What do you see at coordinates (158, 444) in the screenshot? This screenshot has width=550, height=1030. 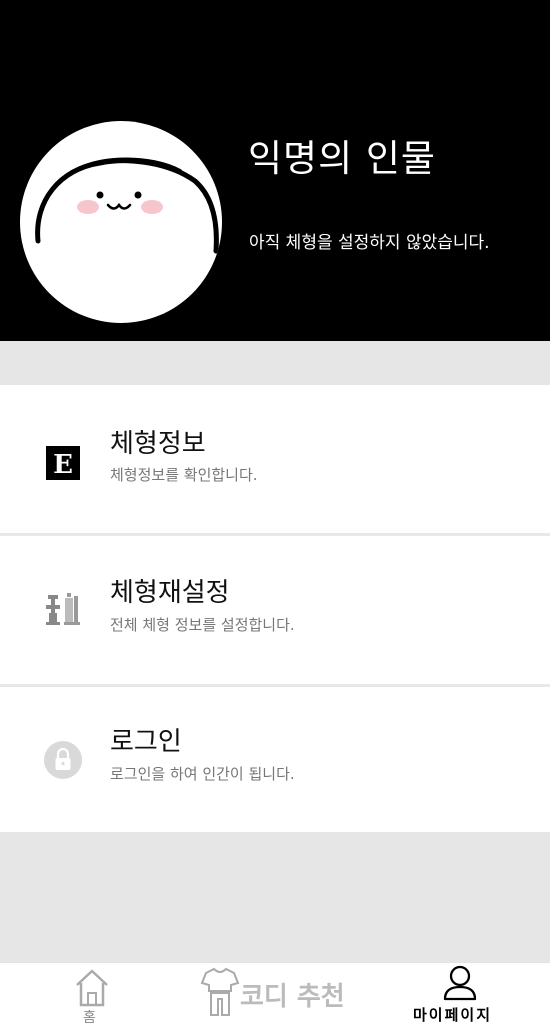 I see `menu-item-title: 체형정보` at bounding box center [158, 444].